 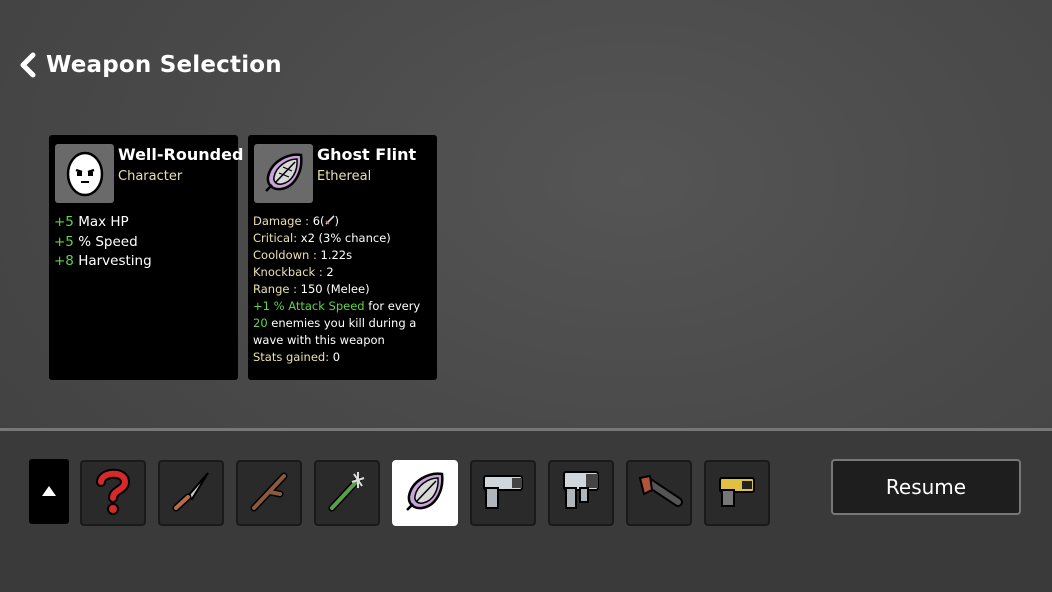 What do you see at coordinates (288, 272) in the screenshot?
I see `knockback-label: Knockback :` at bounding box center [288, 272].